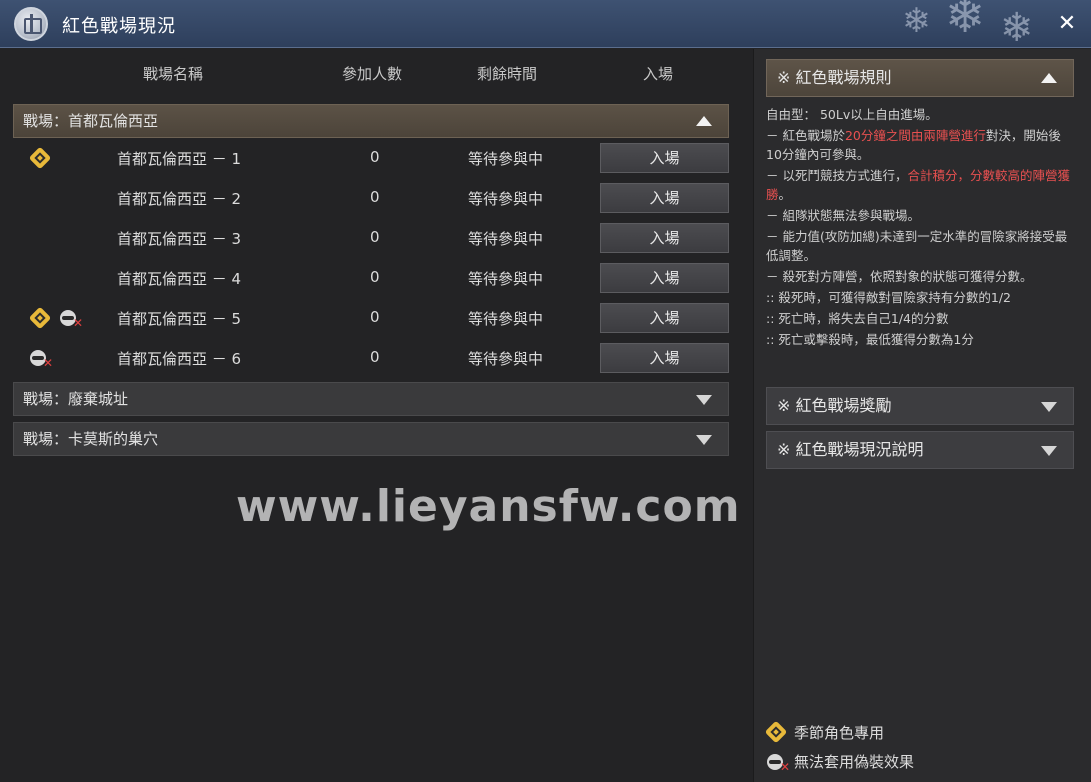  Describe the element at coordinates (91, 121) in the screenshot. I see `section-label: 戰場：首都瓦倫西亞` at that location.